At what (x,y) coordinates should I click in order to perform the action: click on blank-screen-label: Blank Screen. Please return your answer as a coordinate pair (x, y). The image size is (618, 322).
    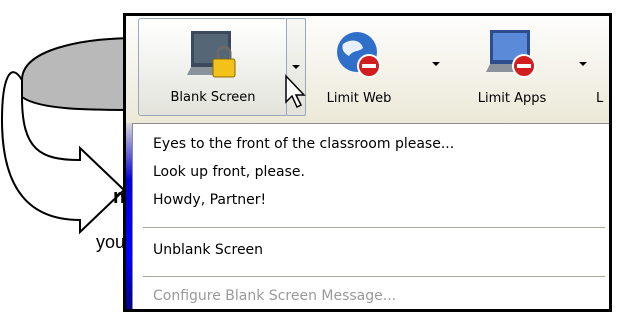
    Looking at the image, I should click on (213, 97).